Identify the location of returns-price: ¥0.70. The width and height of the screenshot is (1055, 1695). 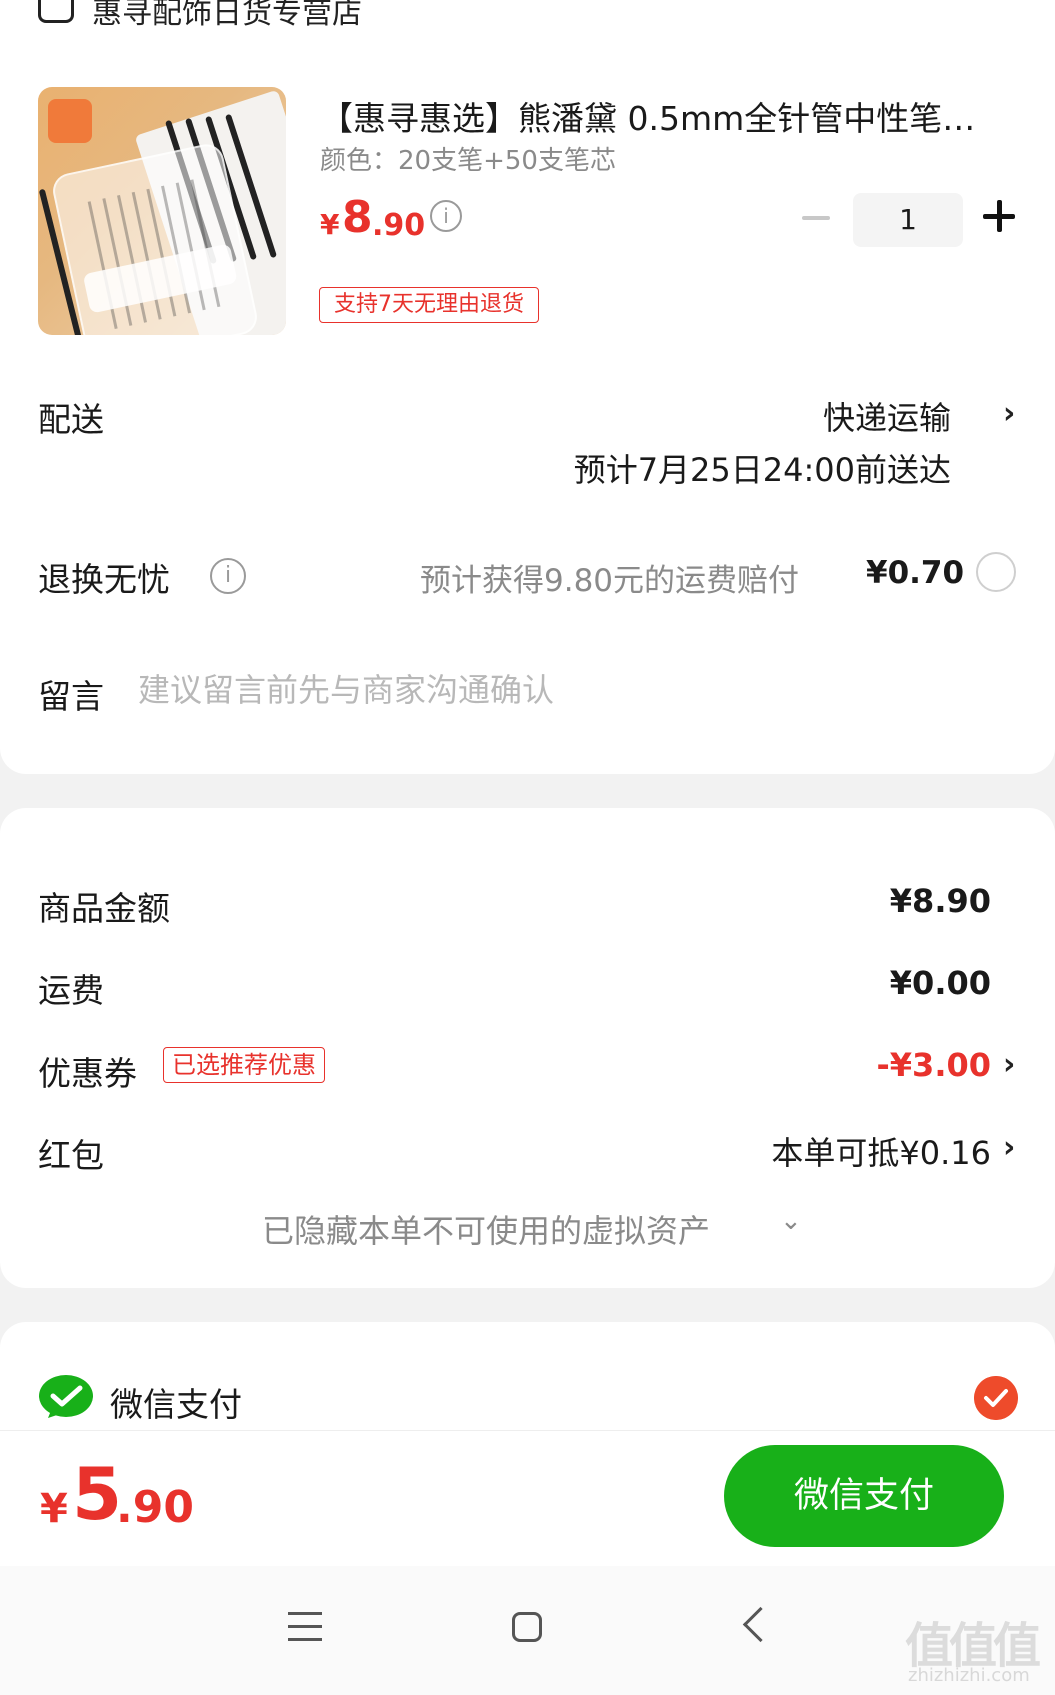
(915, 573).